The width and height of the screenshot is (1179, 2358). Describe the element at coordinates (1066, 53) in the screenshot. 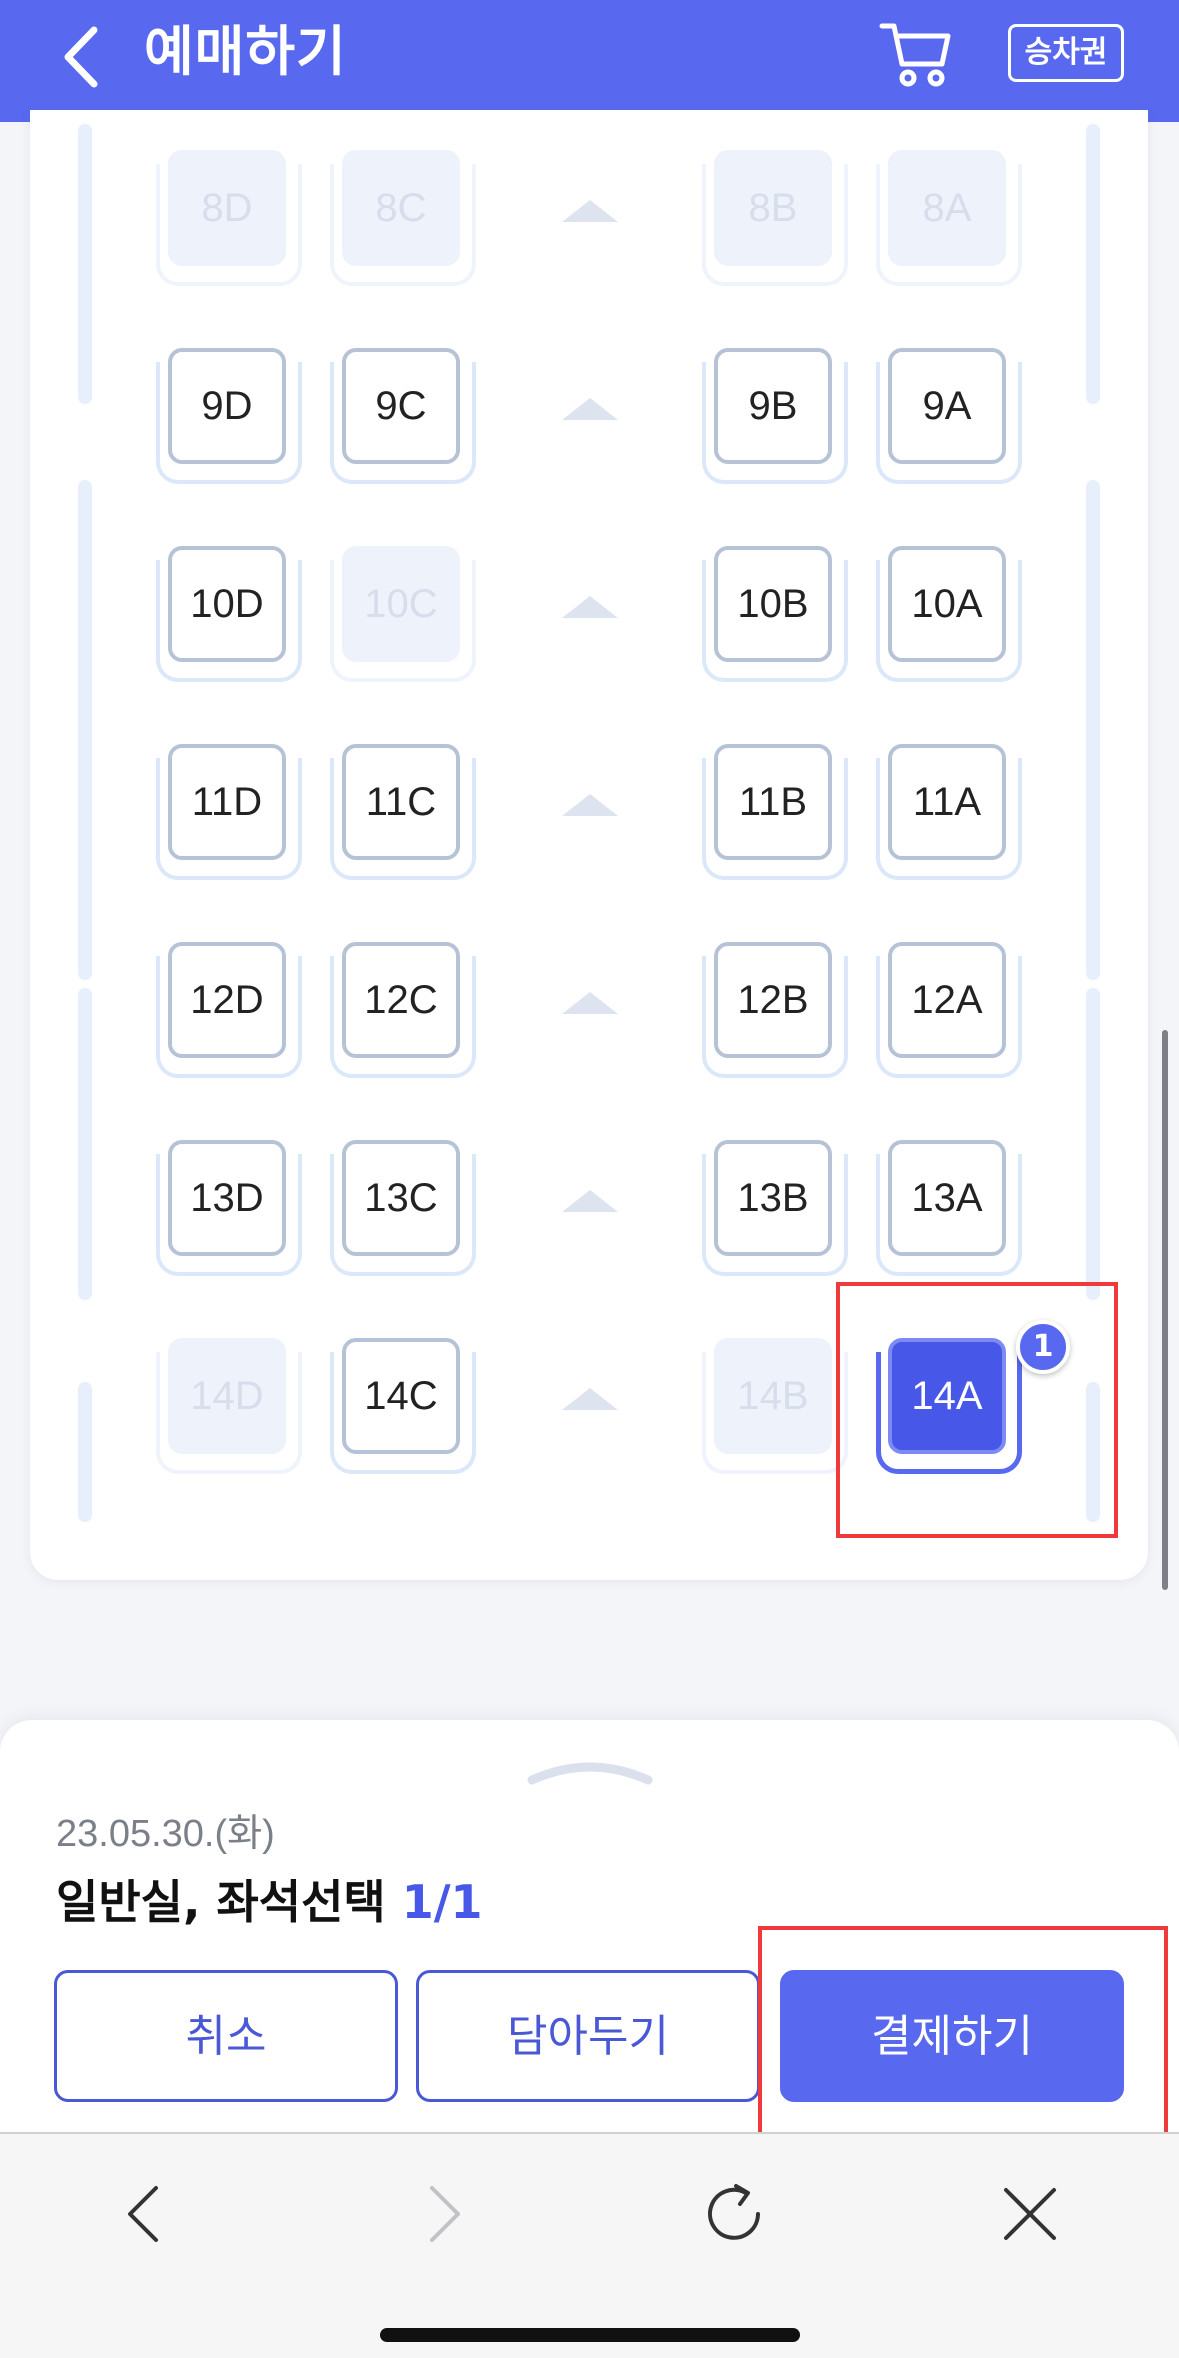

I see `ticket-button: 승차권` at that location.